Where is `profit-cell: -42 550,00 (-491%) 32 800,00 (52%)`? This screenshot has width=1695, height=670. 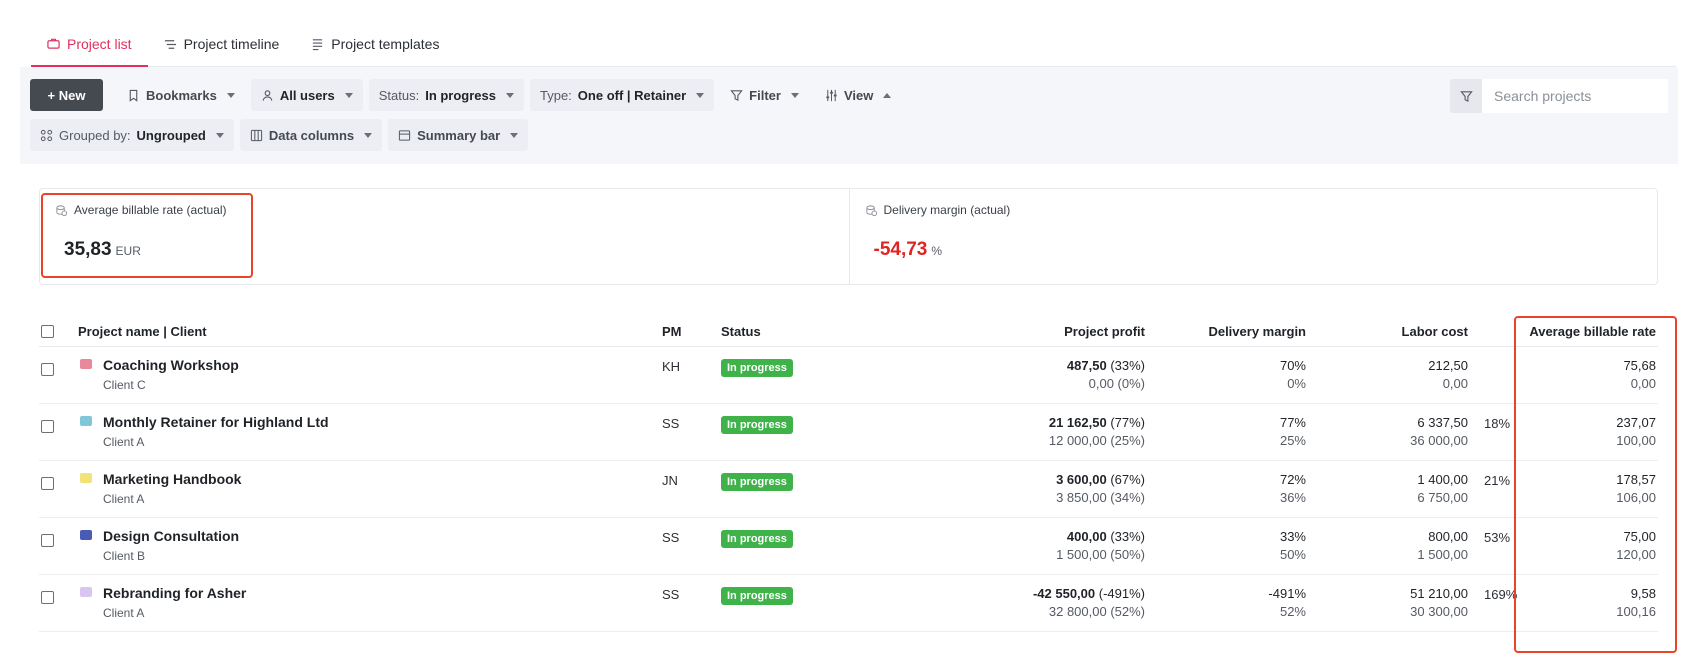 profit-cell: -42 550,00 (-491%) 32 800,00 (52%) is located at coordinates (1089, 603).